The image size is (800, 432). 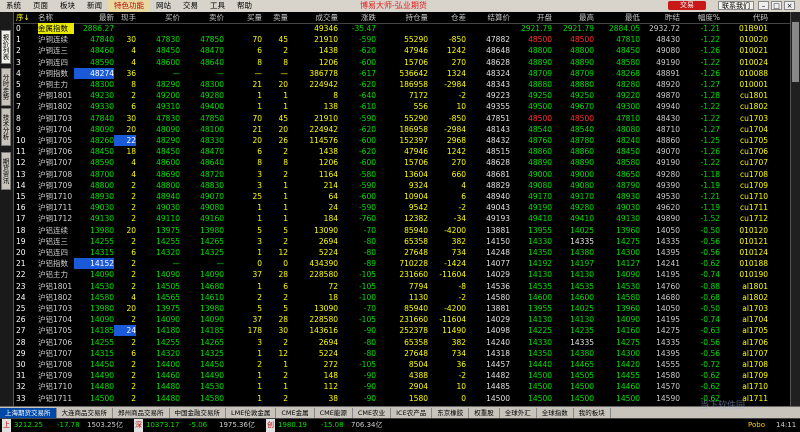 What do you see at coordinates (789, 5) in the screenshot?
I see `close-icon: ×` at bounding box center [789, 5].